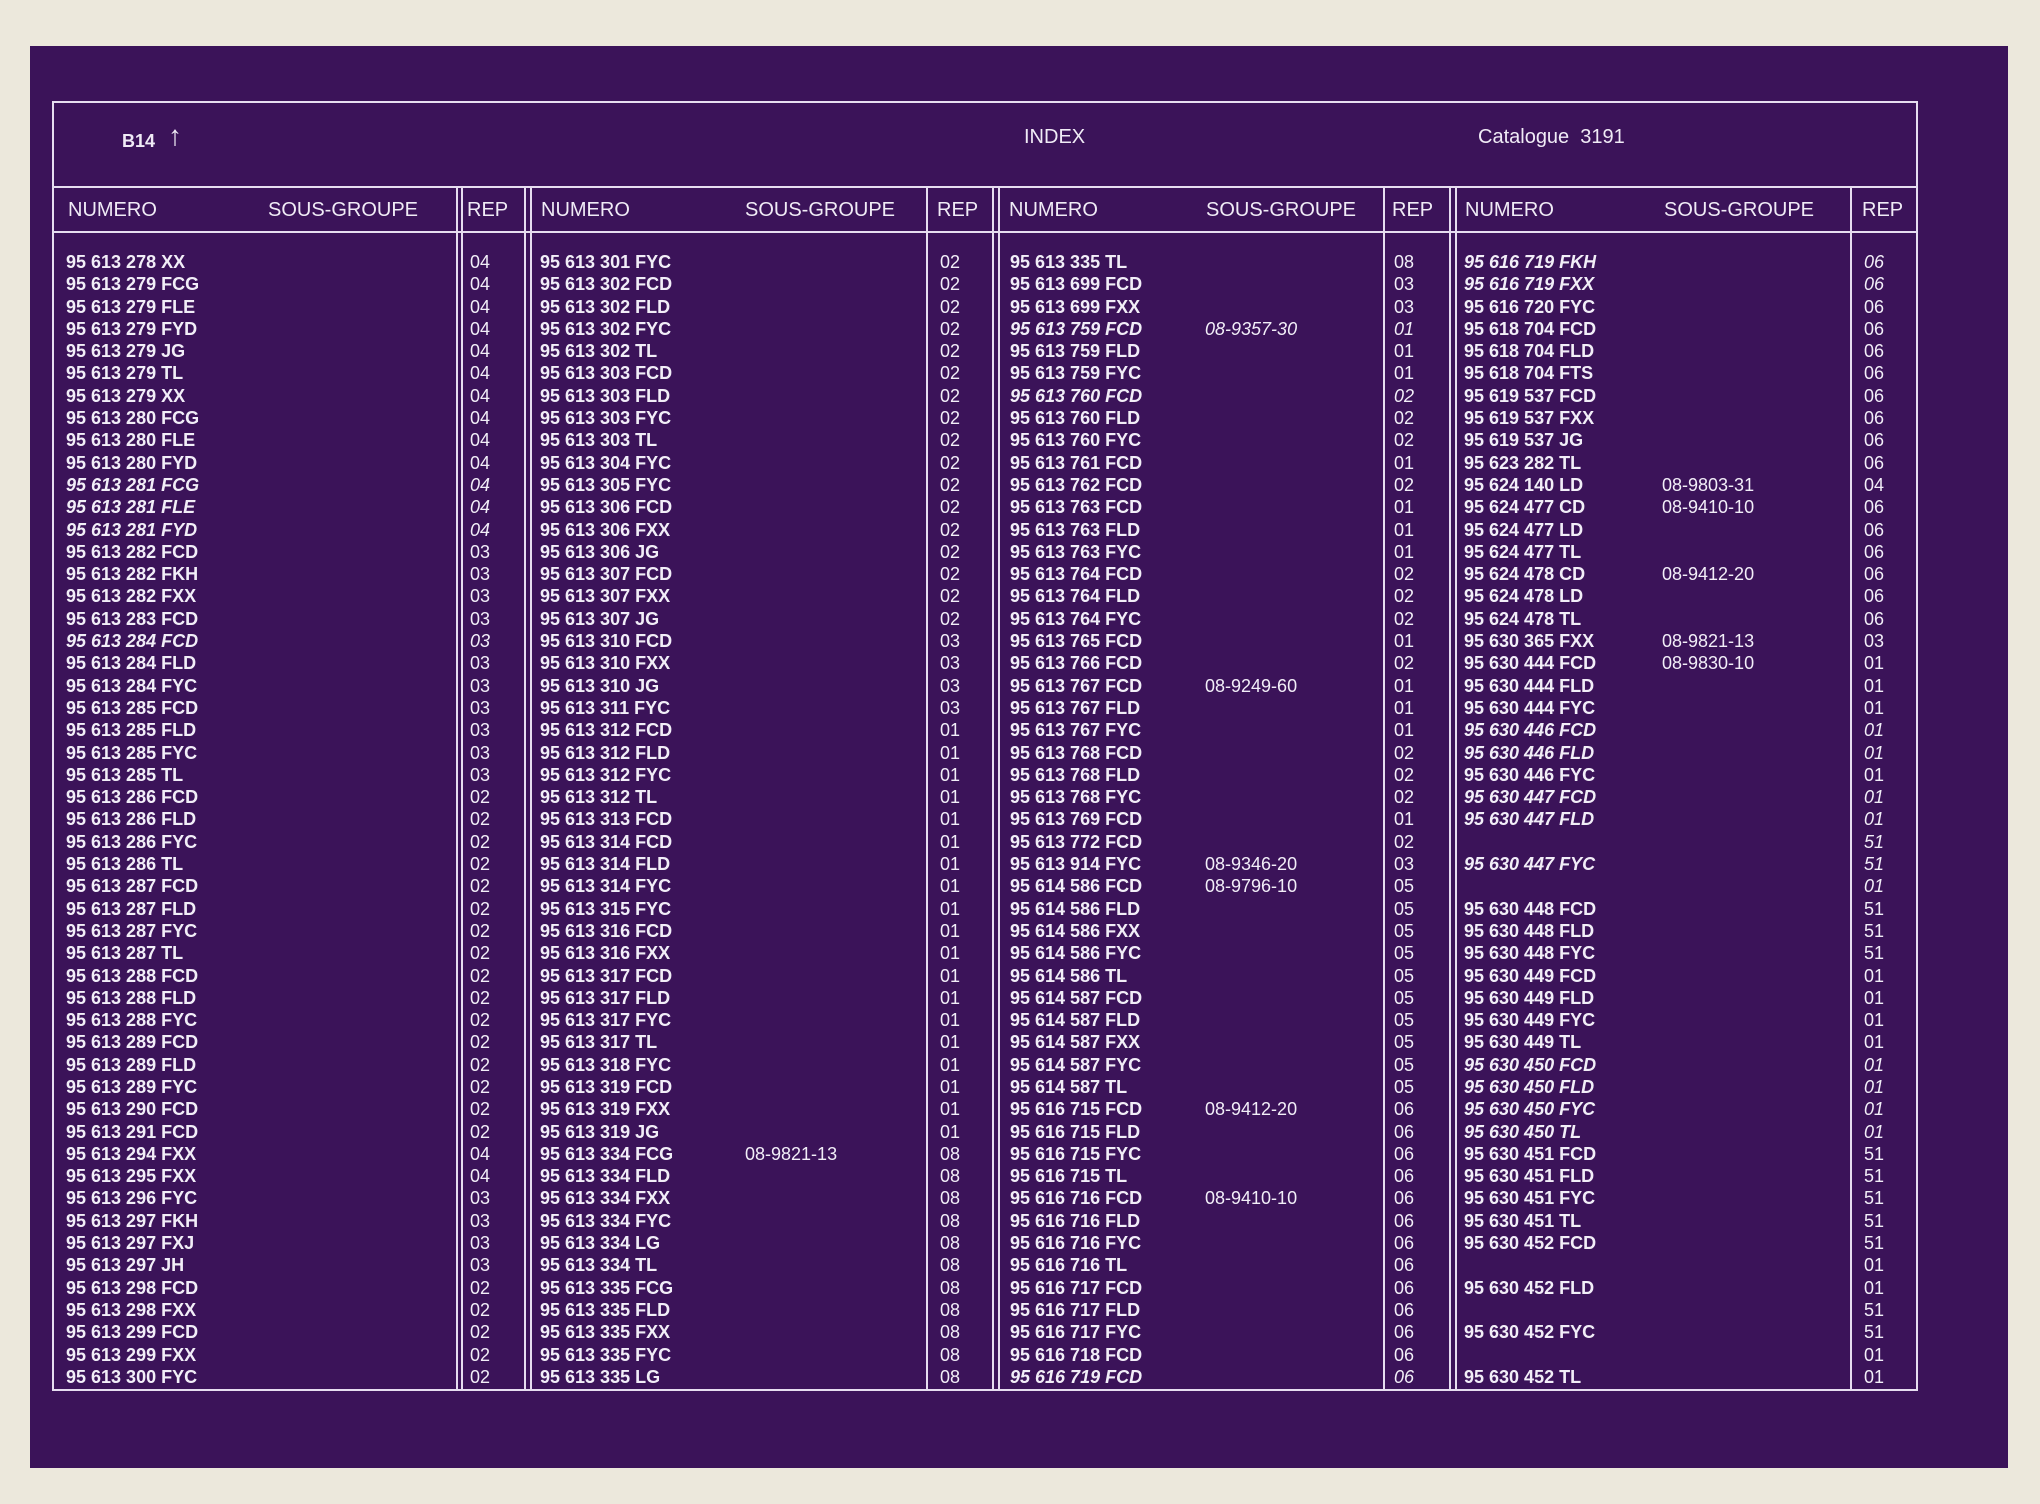  What do you see at coordinates (286, 998) in the screenshot?
I see `table-row: 95 613 288 FLD 02` at bounding box center [286, 998].